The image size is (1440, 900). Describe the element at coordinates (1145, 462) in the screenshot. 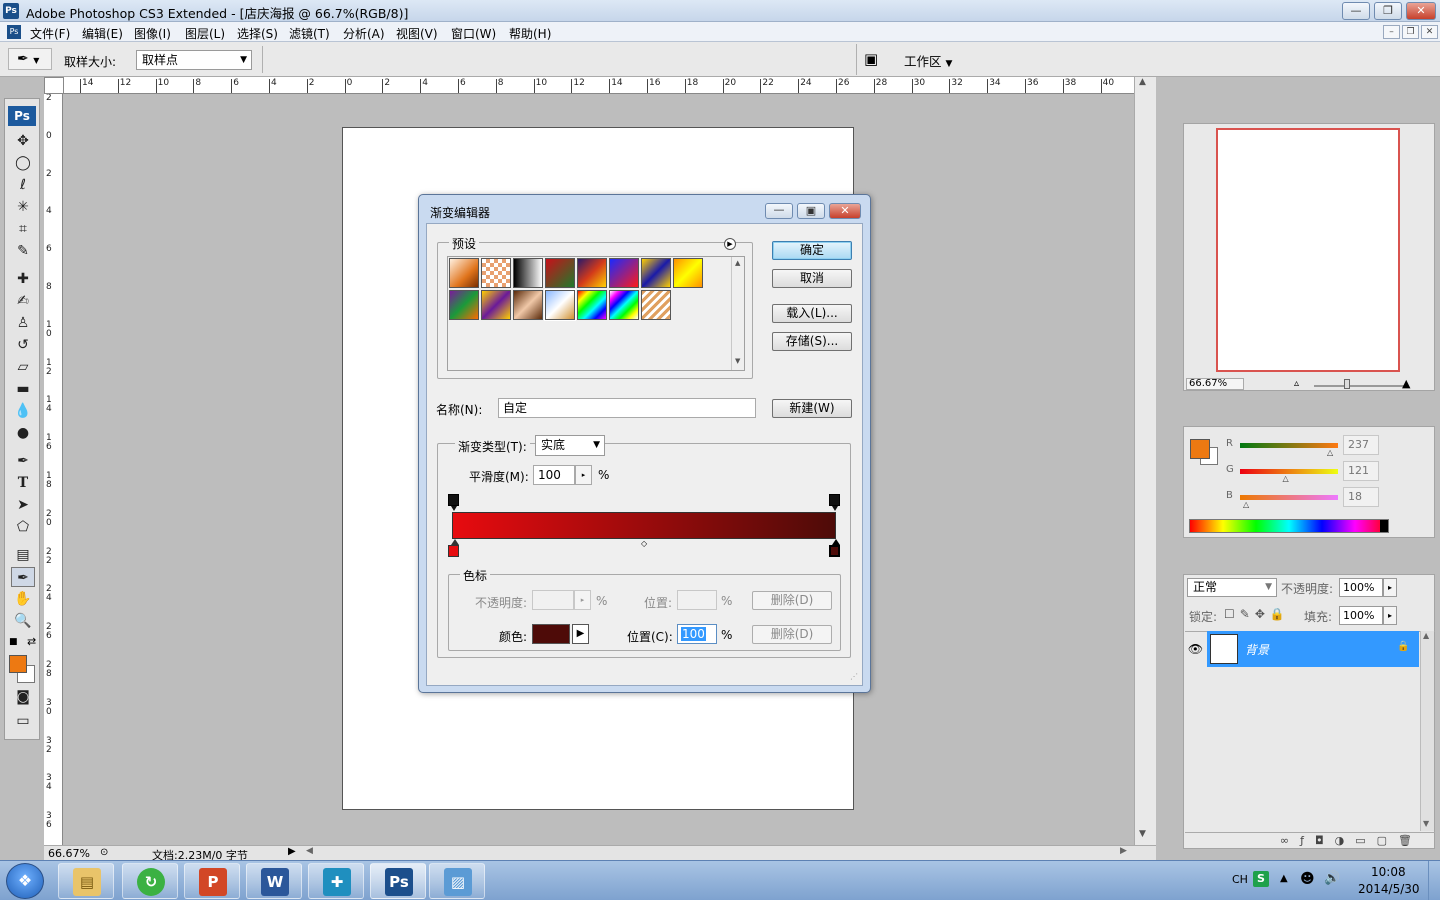

I see `vertical-scrollbar: ▲ ▼` at that location.